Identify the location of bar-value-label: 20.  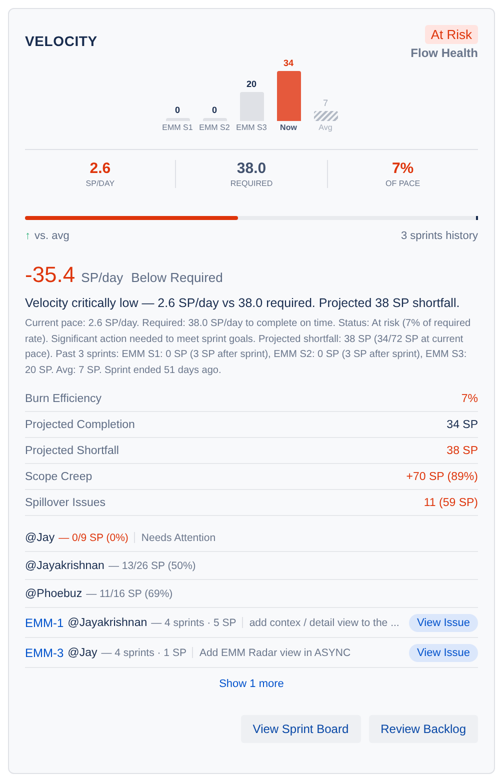
(251, 83).